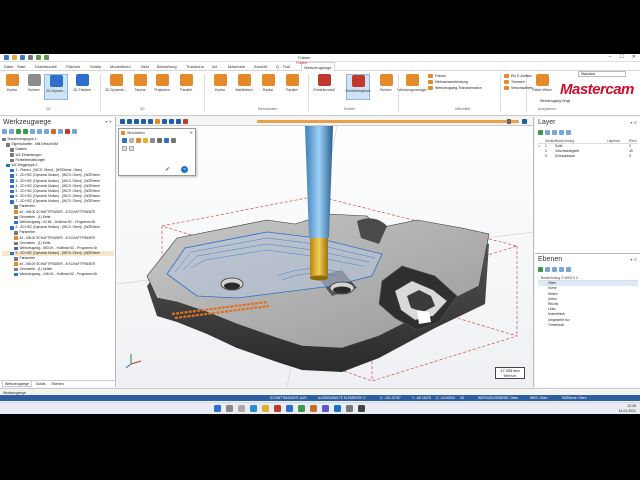 The height and width of the screenshot is (480, 640). I want to click on terminal-icon, so click(361, 408).